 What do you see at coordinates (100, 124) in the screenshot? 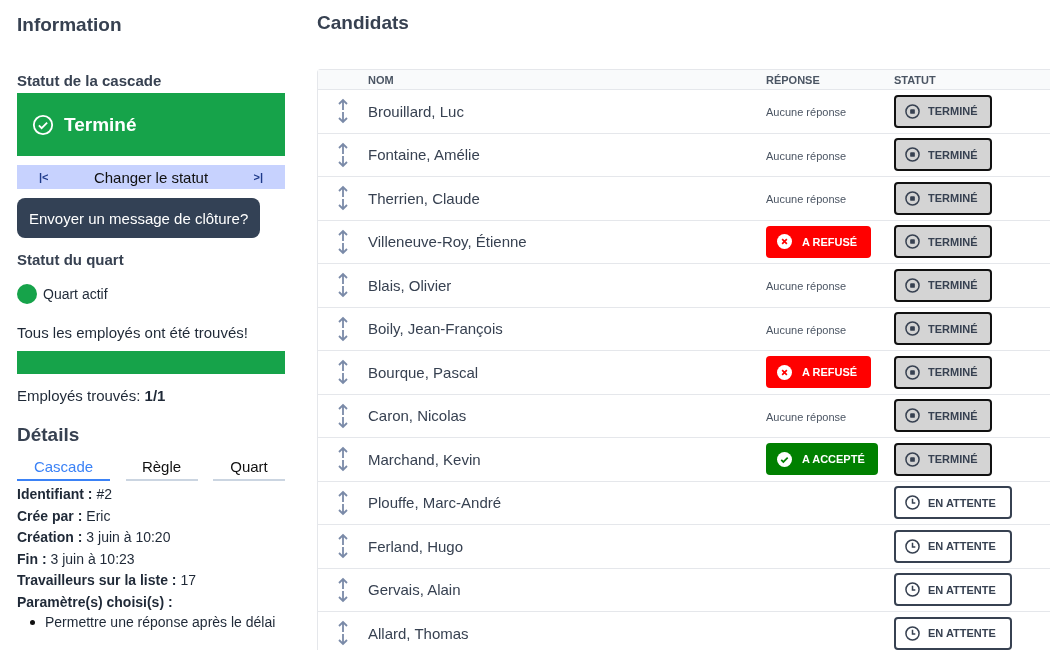
I see `status-label: Terminé` at bounding box center [100, 124].